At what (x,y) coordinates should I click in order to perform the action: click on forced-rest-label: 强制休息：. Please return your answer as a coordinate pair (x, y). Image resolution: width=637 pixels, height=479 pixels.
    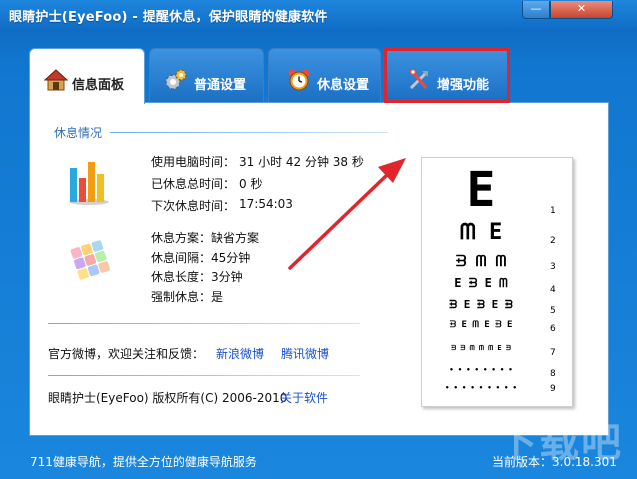
    Looking at the image, I should click on (181, 297).